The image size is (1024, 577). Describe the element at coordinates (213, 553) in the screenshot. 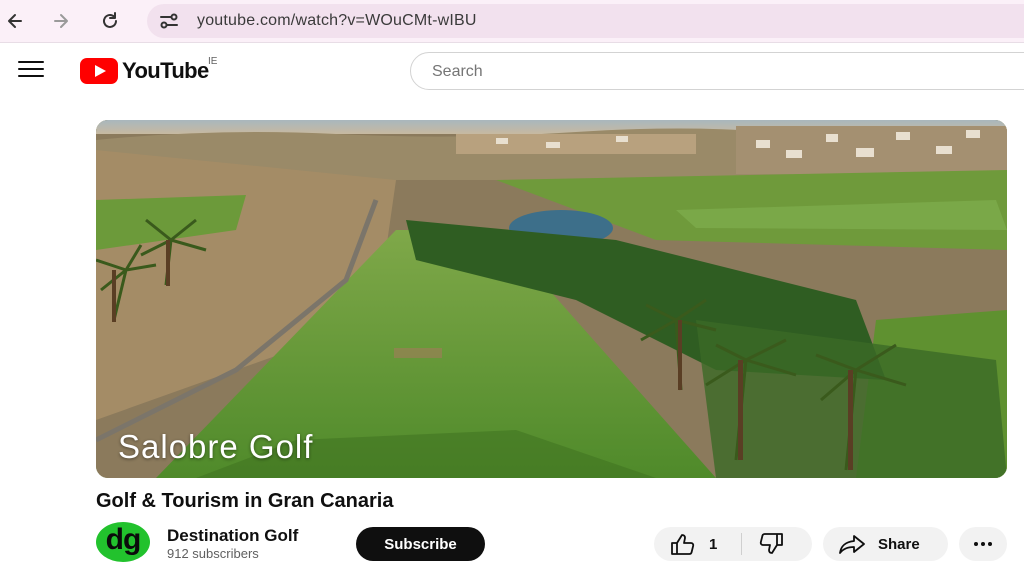

I see `subscriber-count: 912 subscribers` at that location.